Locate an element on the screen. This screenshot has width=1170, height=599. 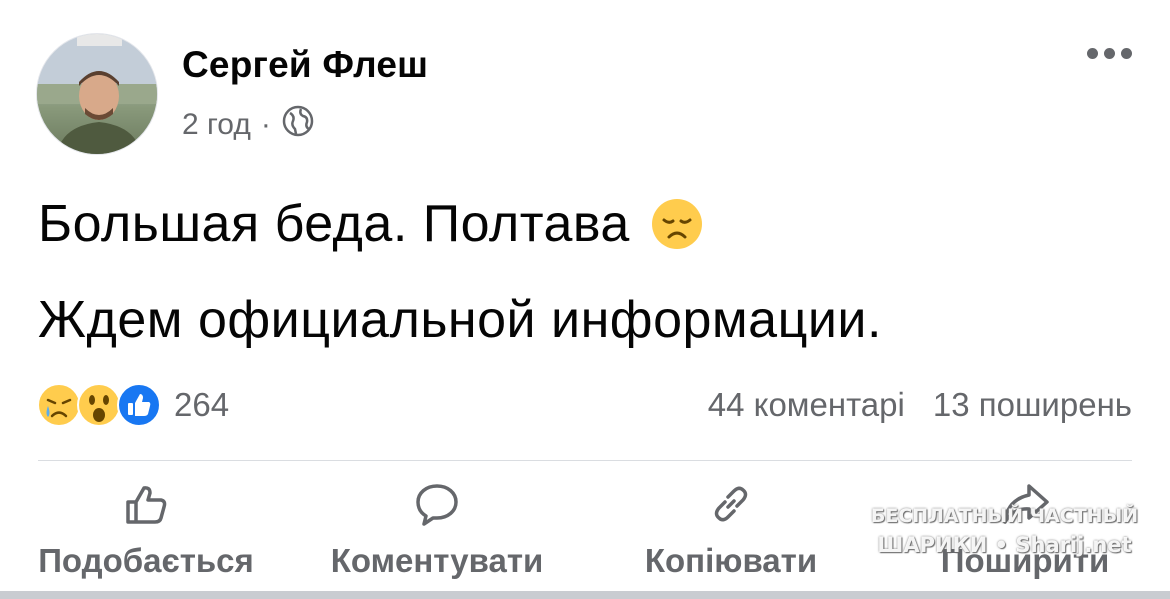
watermark: БЕСПЛАТНЫЙ ЧАСТНЫЙ ШАРИКИ • Sharij.net is located at coordinates (1004, 531).